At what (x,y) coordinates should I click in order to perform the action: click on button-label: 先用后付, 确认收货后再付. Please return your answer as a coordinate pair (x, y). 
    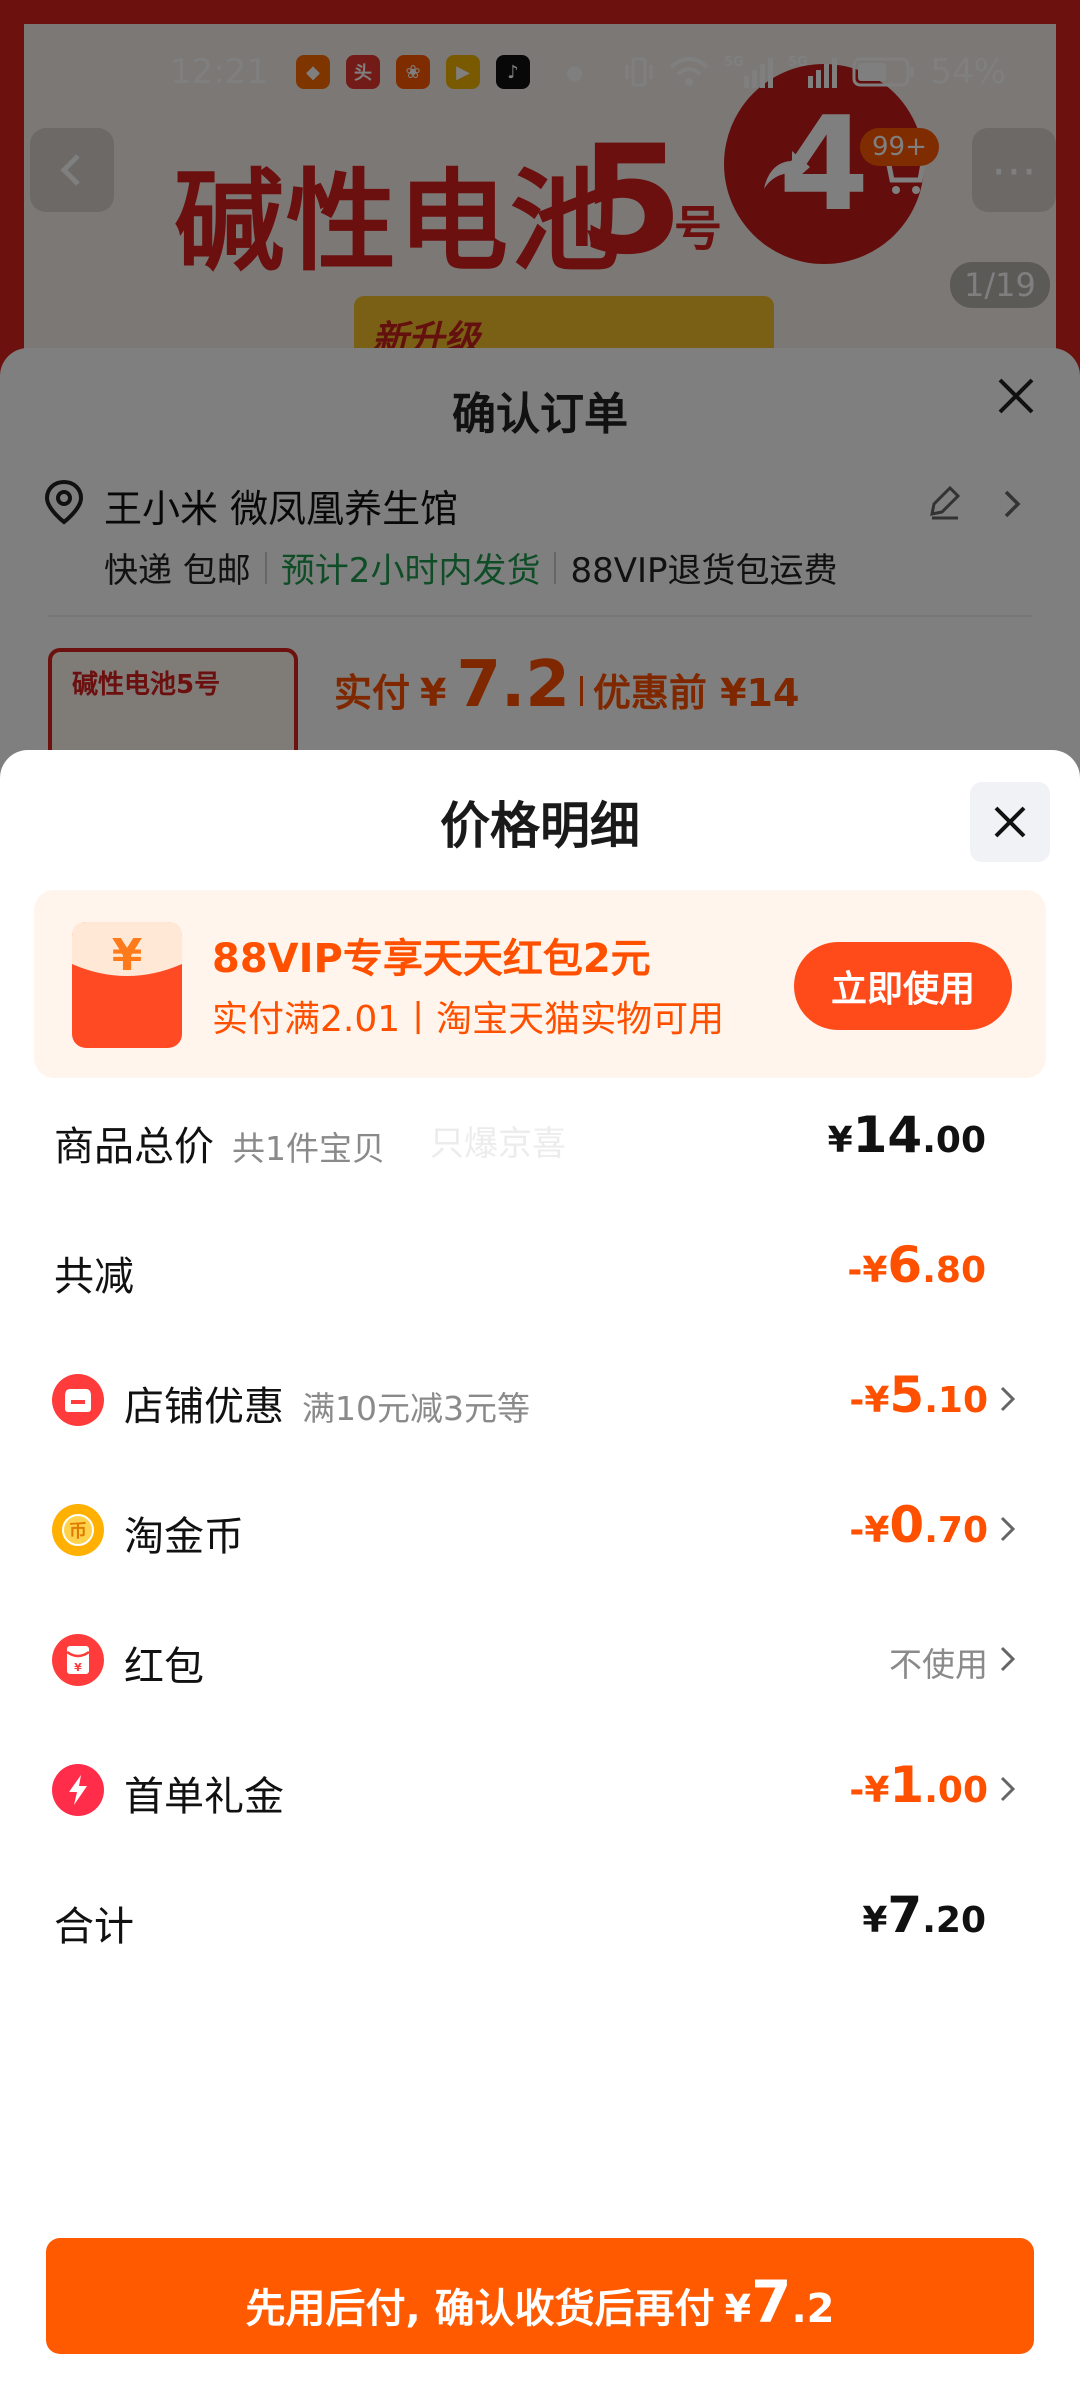
    Looking at the image, I should click on (480, 2309).